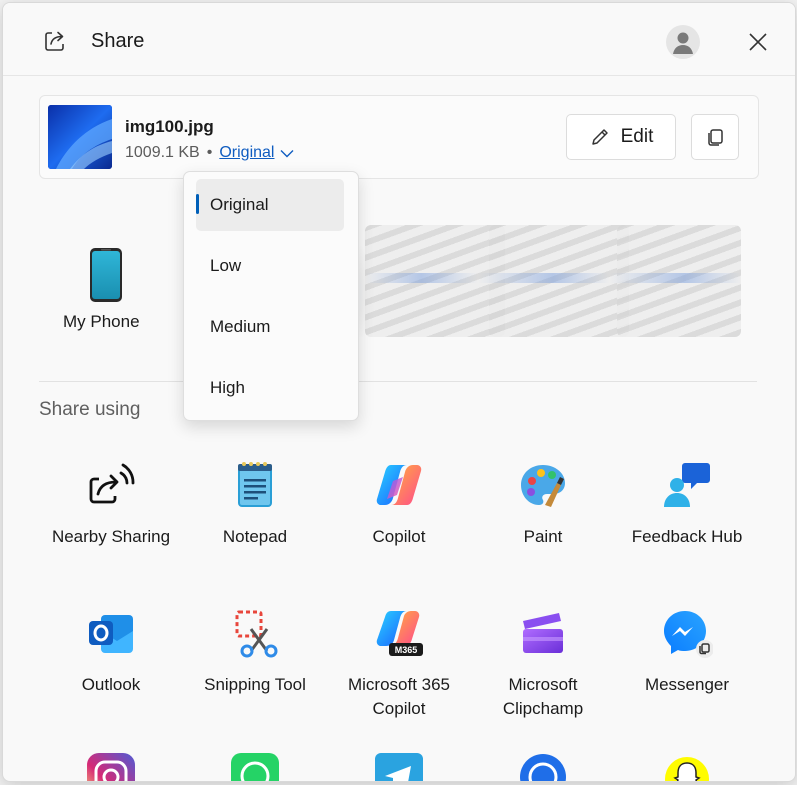 The width and height of the screenshot is (797, 785). Describe the element at coordinates (111, 634) in the screenshot. I see `outlook-icon` at that location.